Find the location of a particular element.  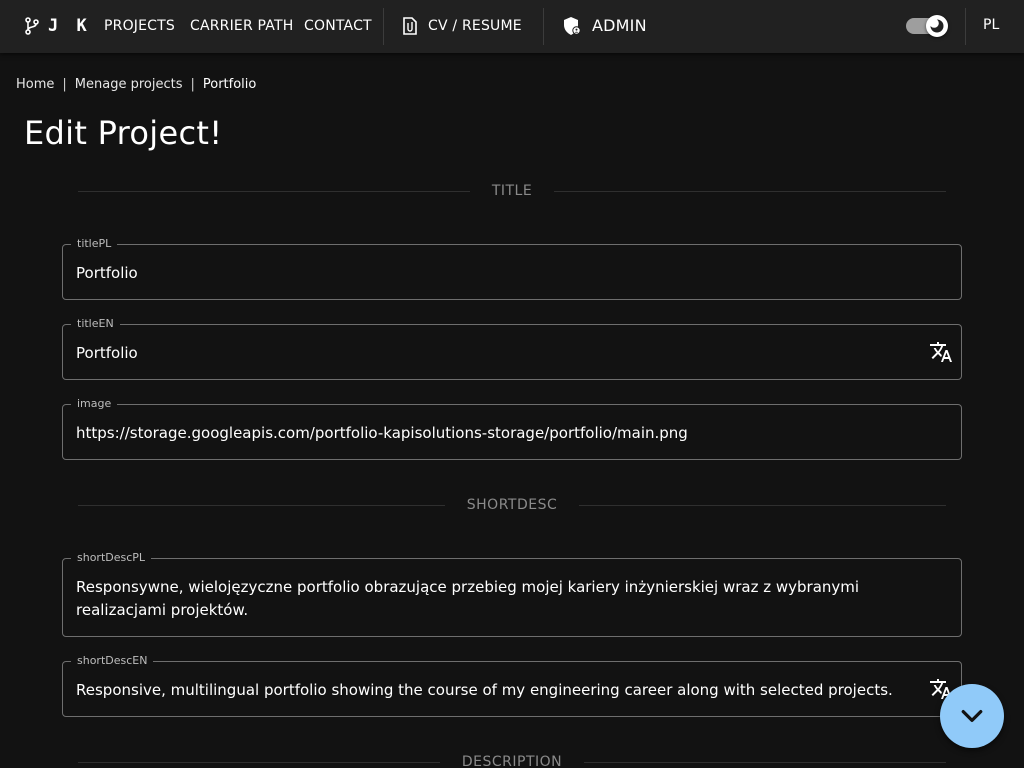

dark-mode-icon is located at coordinates (936, 25).